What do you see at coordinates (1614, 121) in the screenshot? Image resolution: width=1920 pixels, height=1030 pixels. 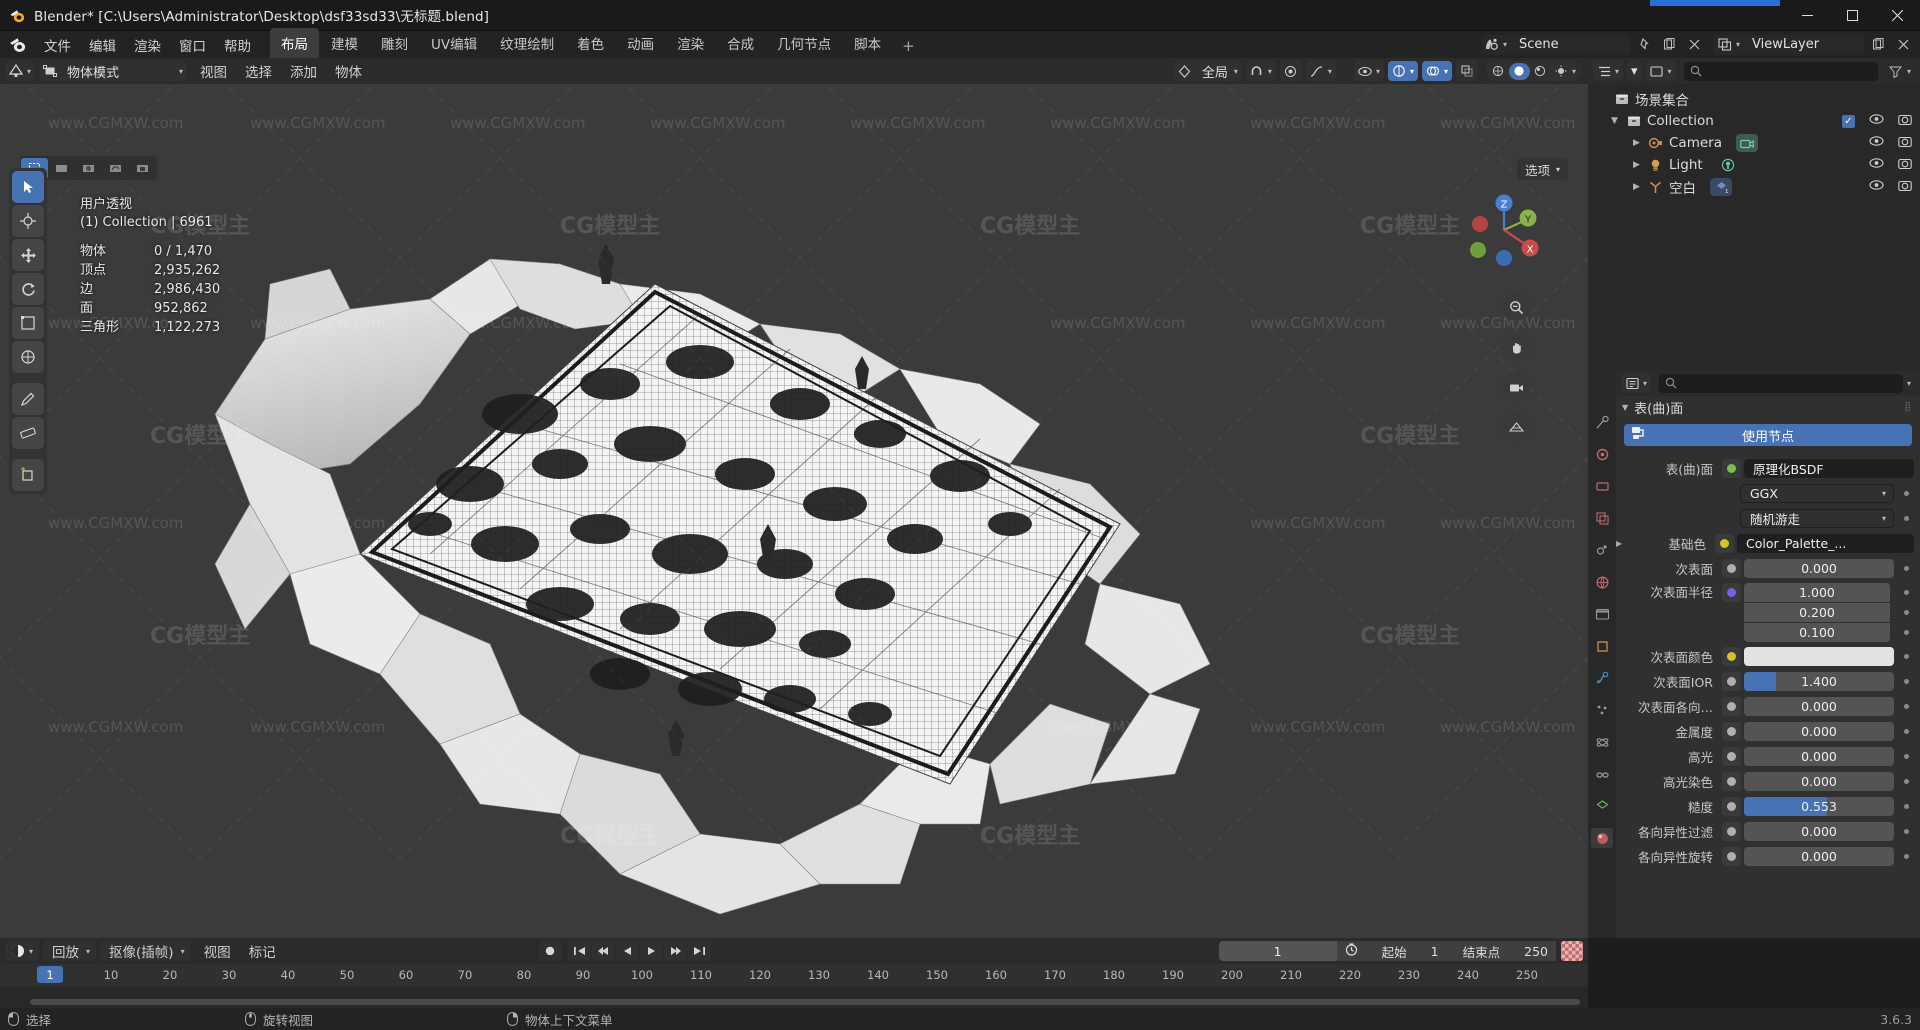 I see `collection-expand-tri: ▼` at bounding box center [1614, 121].